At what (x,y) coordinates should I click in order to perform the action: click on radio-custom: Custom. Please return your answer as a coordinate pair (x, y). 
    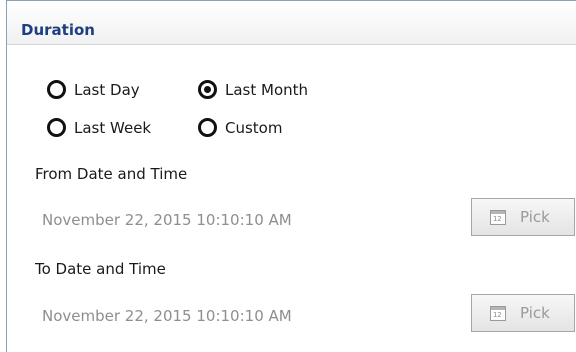
    Looking at the image, I should click on (240, 127).